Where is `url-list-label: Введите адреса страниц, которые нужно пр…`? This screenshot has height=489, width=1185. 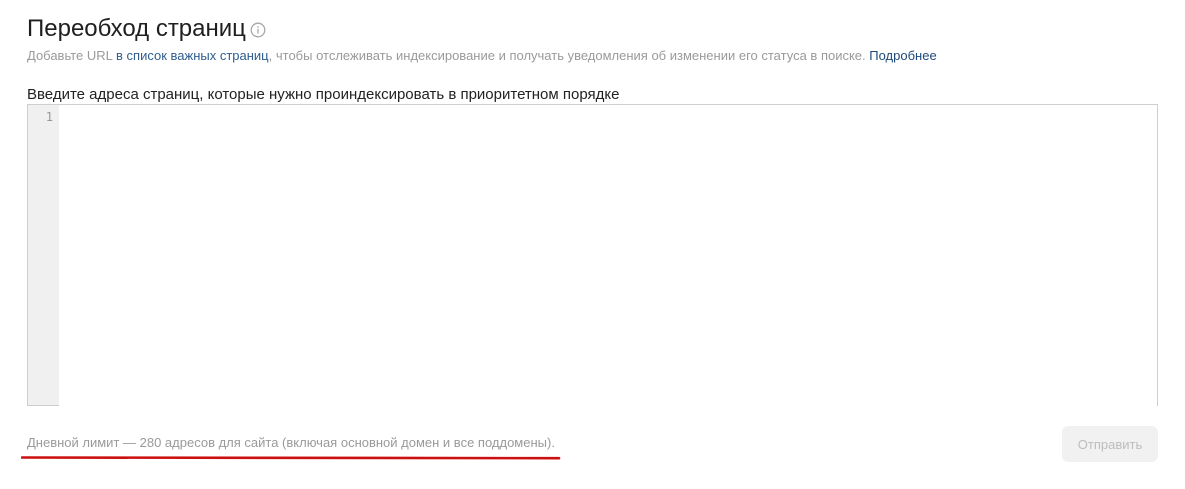
url-list-label: Введите адреса страниц, которые нужно пр… is located at coordinates (323, 94).